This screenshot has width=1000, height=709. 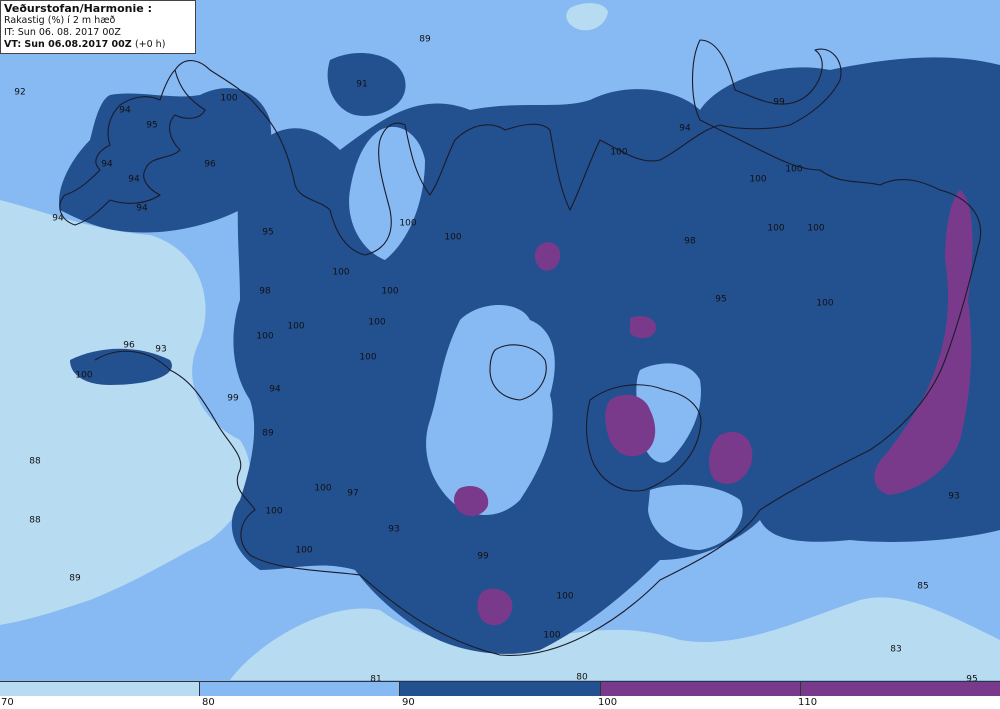 What do you see at coordinates (923, 586) in the screenshot?
I see `map-value-label: 85` at bounding box center [923, 586].